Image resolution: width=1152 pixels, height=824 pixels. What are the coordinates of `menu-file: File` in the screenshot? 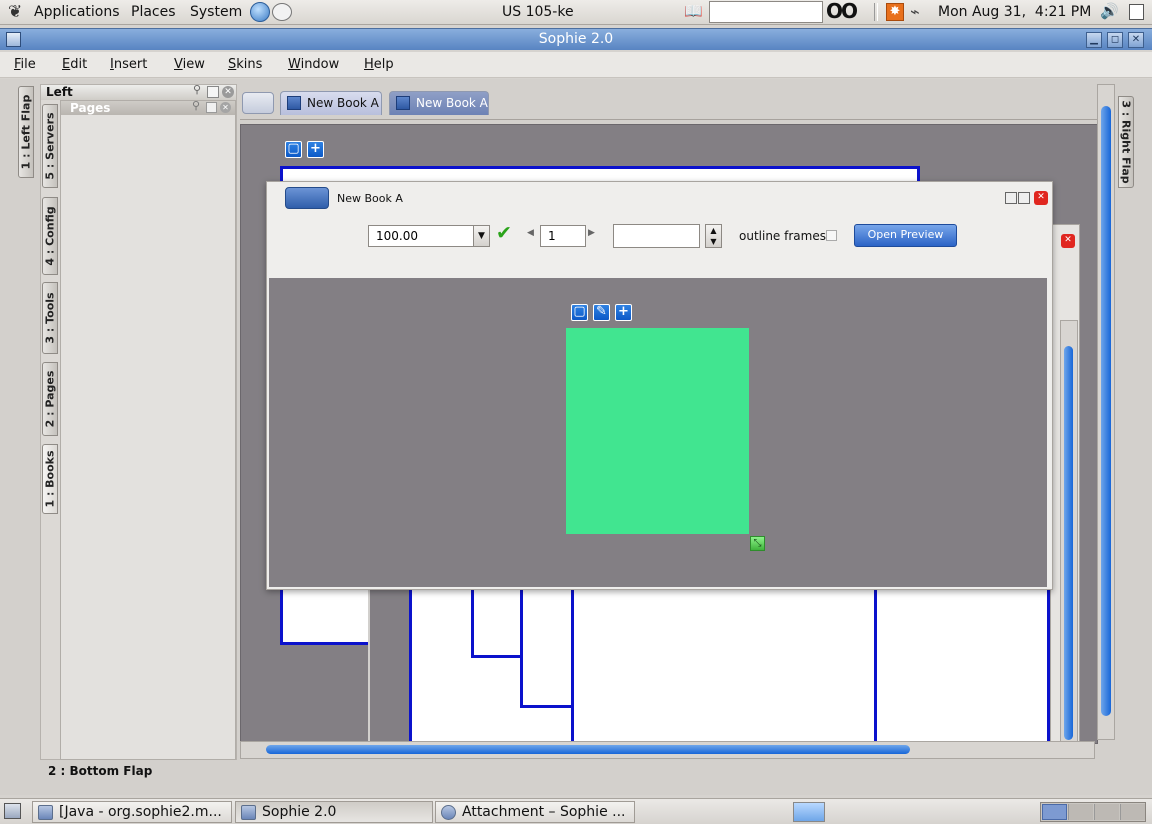 It's located at (25, 64).